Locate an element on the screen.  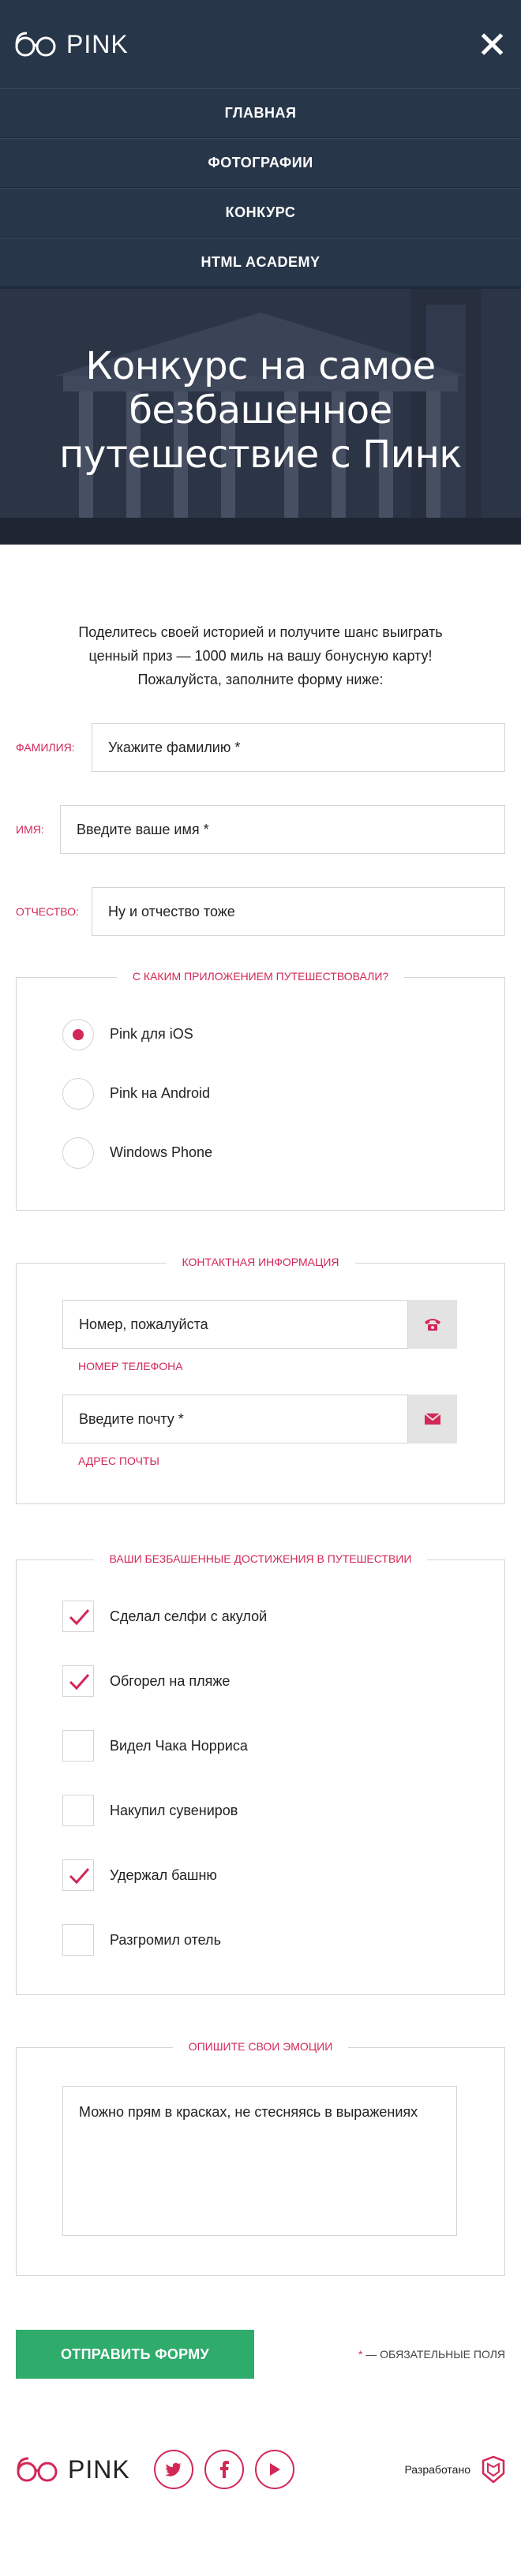
surname-row: ФАМИЛИЯ: Укажите фамилию * is located at coordinates (260, 747).